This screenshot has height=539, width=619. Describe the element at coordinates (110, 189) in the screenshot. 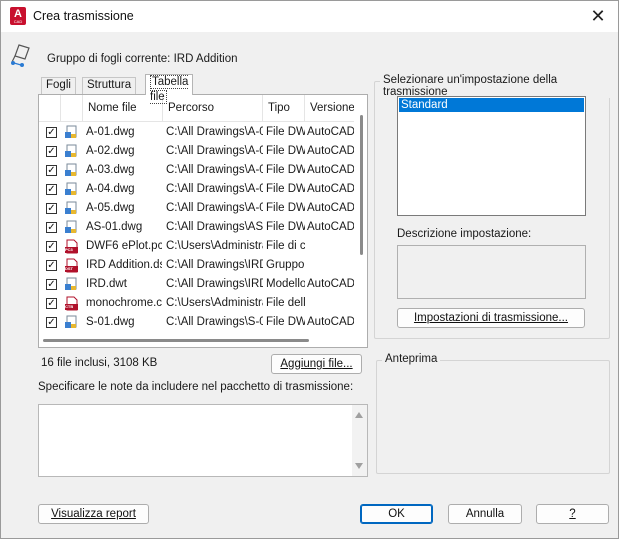

I see `file-name-cell: A-04.dwg` at that location.